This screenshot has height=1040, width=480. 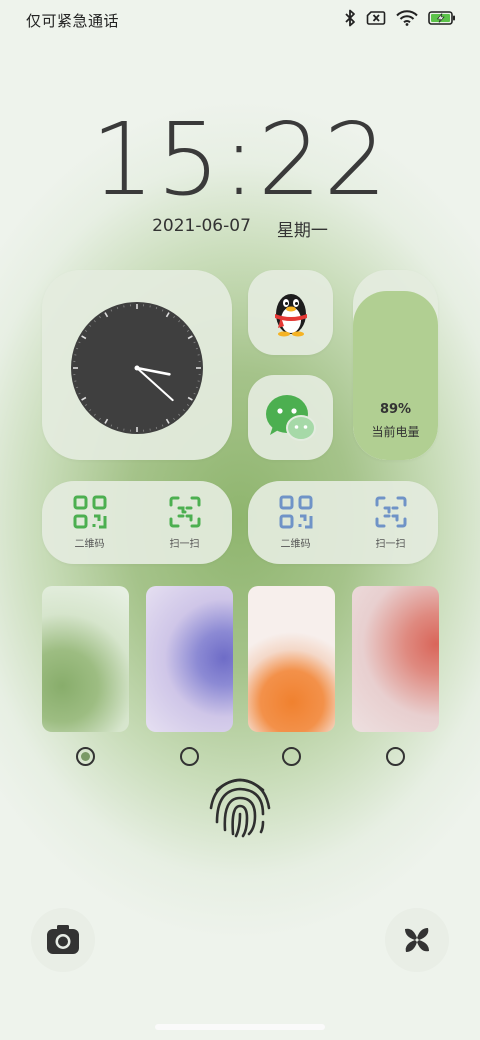 I want to click on status-carrier-text: 仅可紧急通话, so click(x=73, y=21).